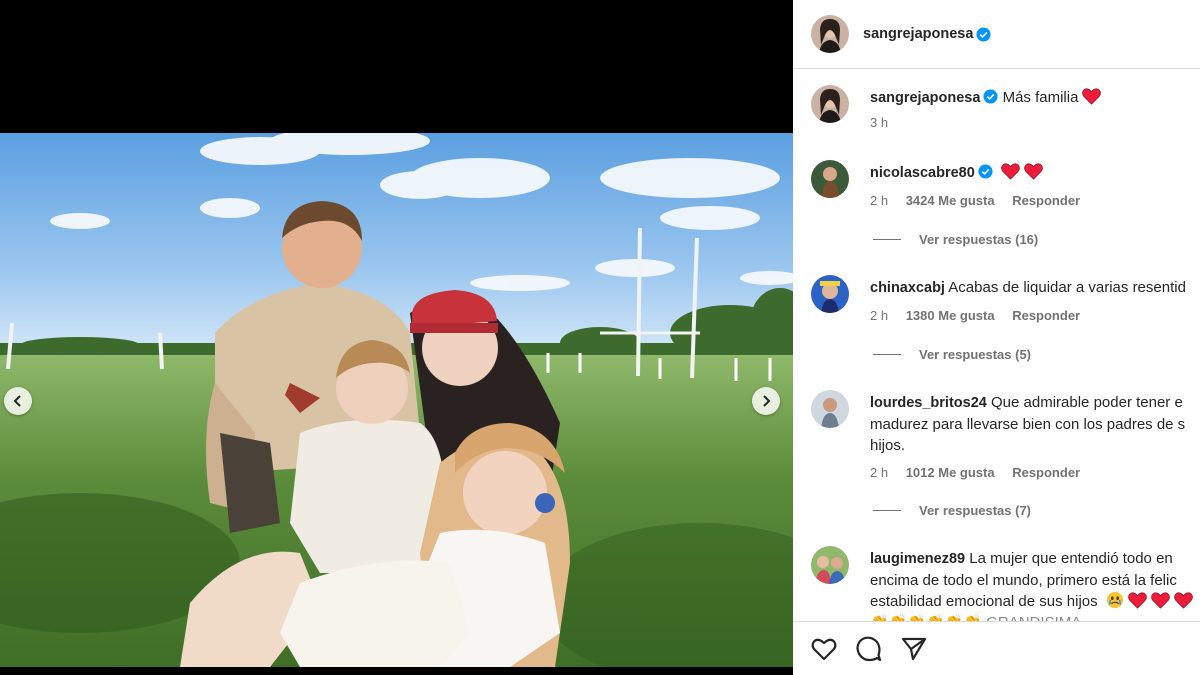  What do you see at coordinates (984, 601) in the screenshot?
I see `comment-text-line-3: estabilidad emocional de sus hijos` at bounding box center [984, 601].